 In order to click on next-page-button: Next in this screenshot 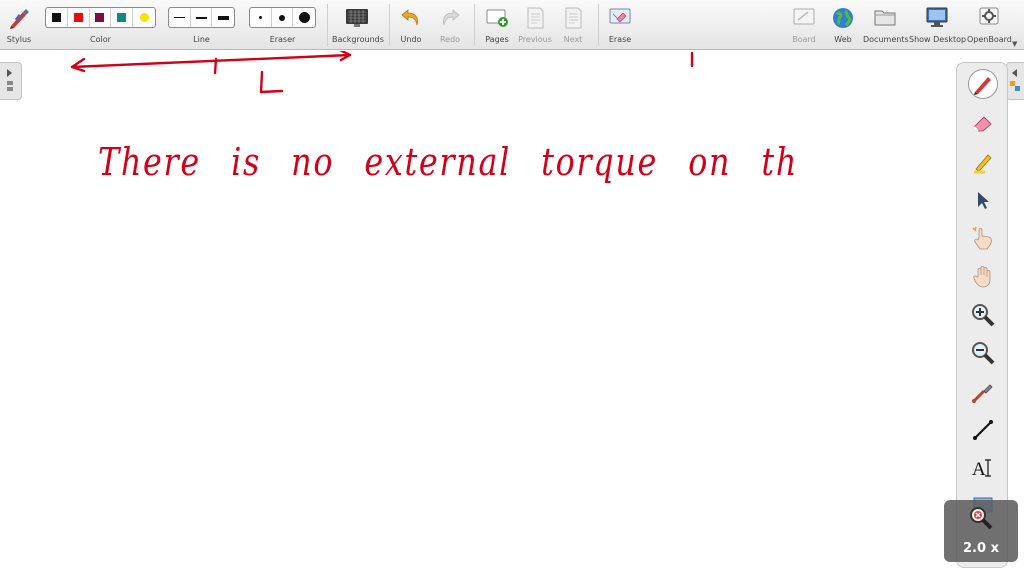, I will do `click(573, 25)`.